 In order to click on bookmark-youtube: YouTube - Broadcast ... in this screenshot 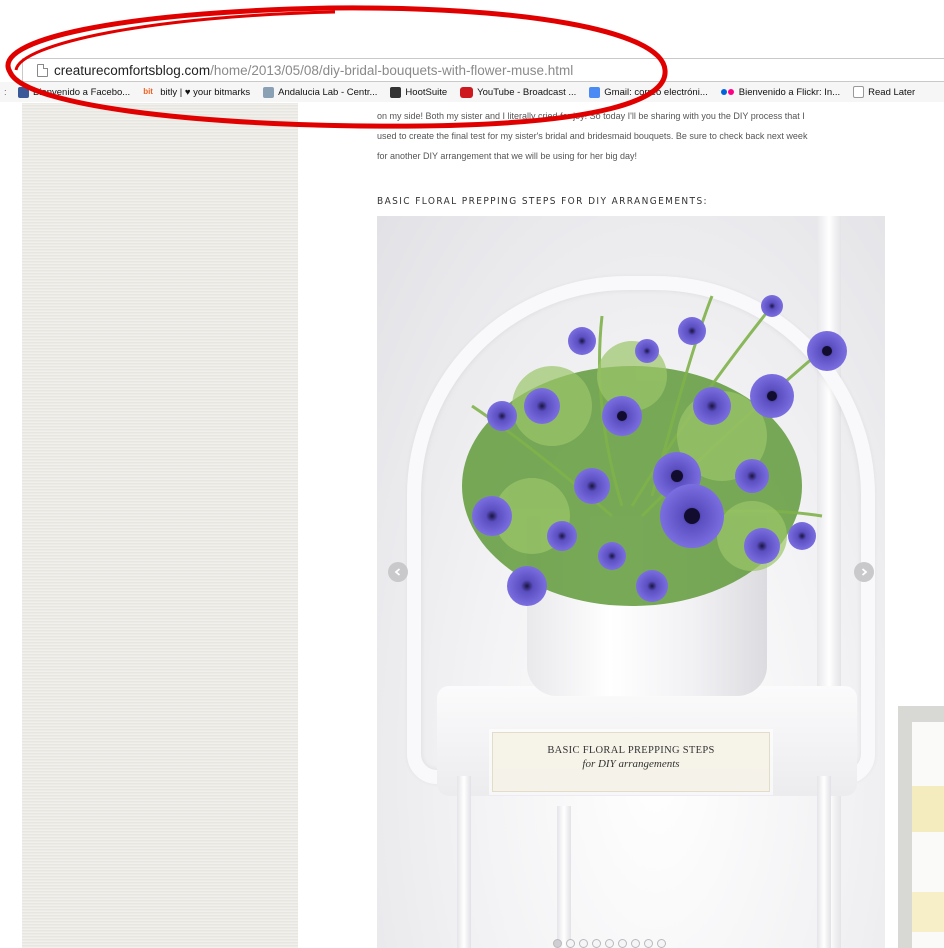, I will do `click(518, 92)`.